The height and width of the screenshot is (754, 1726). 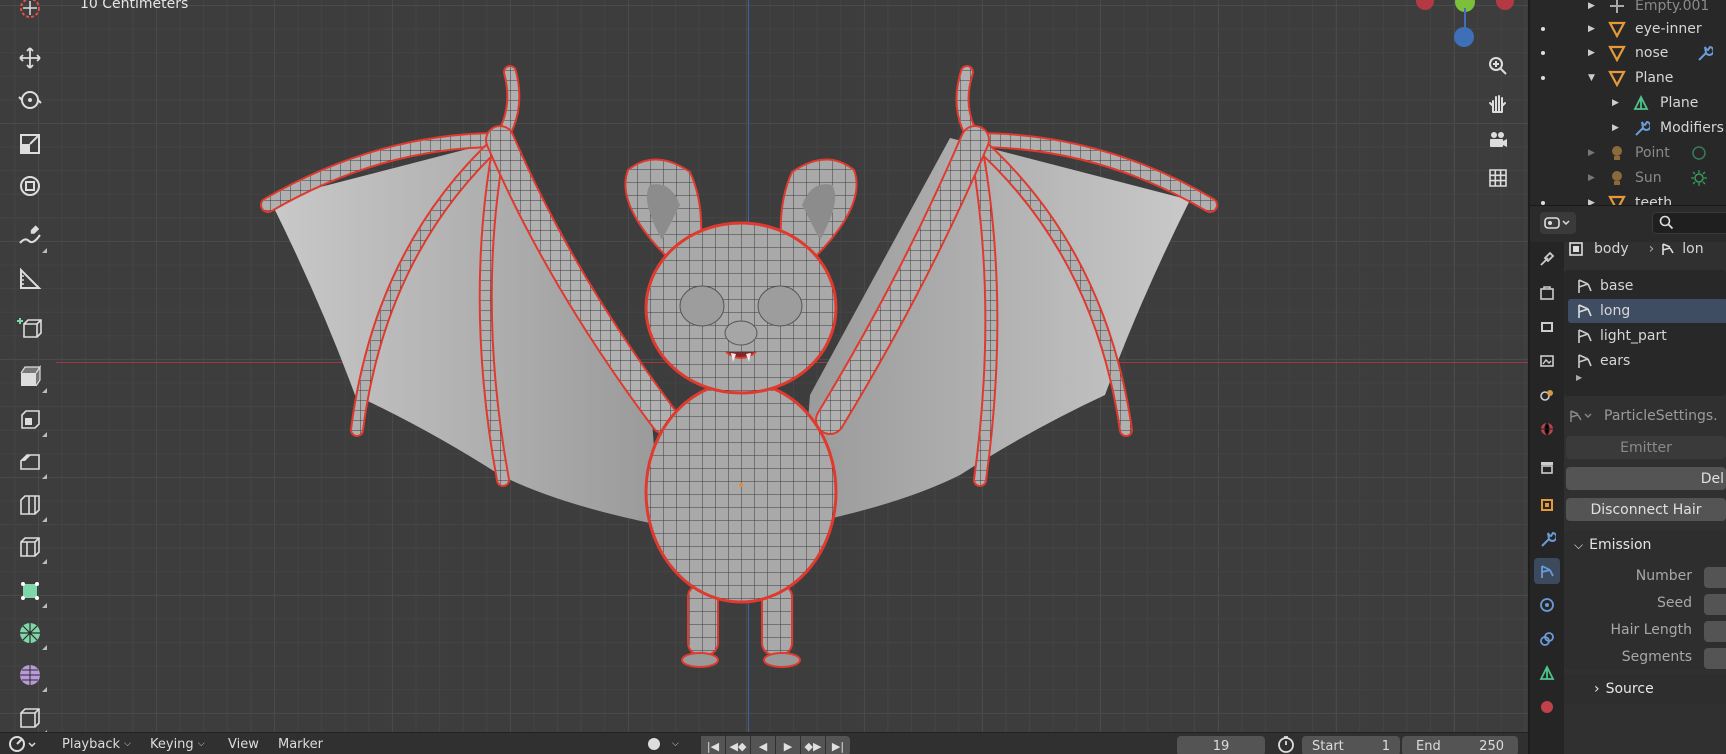 I want to click on keying-menu: Keying ⌵, so click(x=177, y=743).